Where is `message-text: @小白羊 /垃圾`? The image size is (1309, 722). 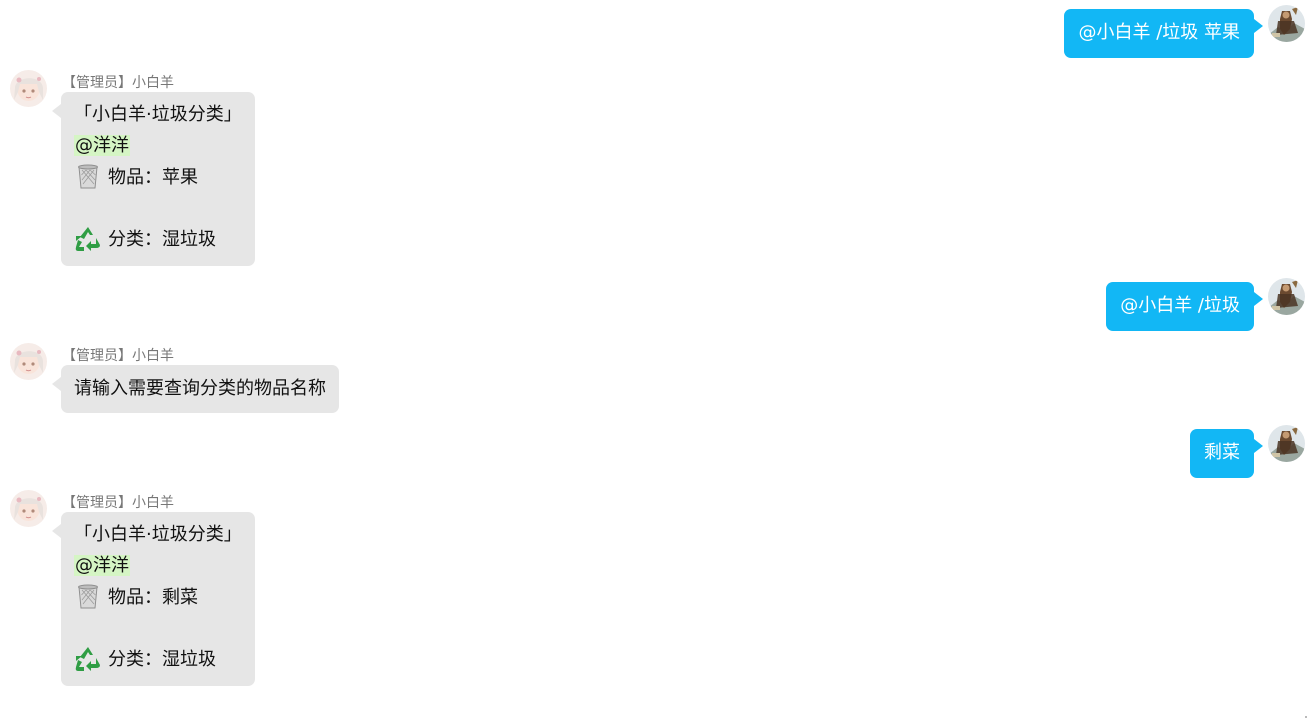
message-text: @小白羊 /垃圾 is located at coordinates (1180, 305).